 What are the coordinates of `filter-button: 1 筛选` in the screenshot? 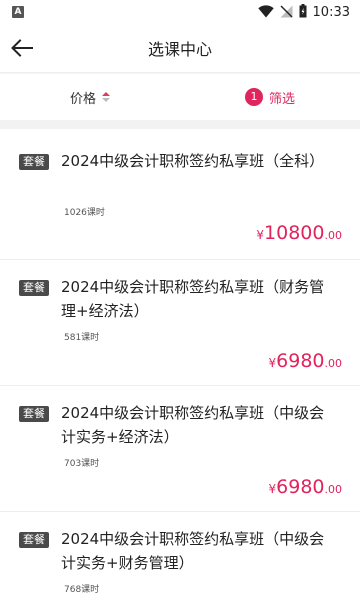 It's located at (270, 97).